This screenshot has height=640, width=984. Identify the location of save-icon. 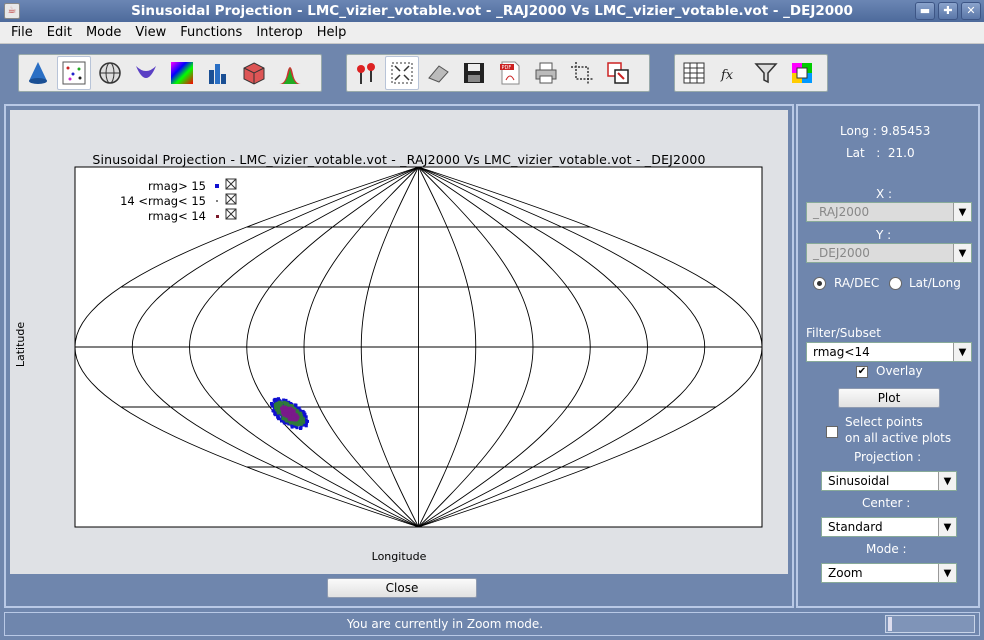
(474, 73).